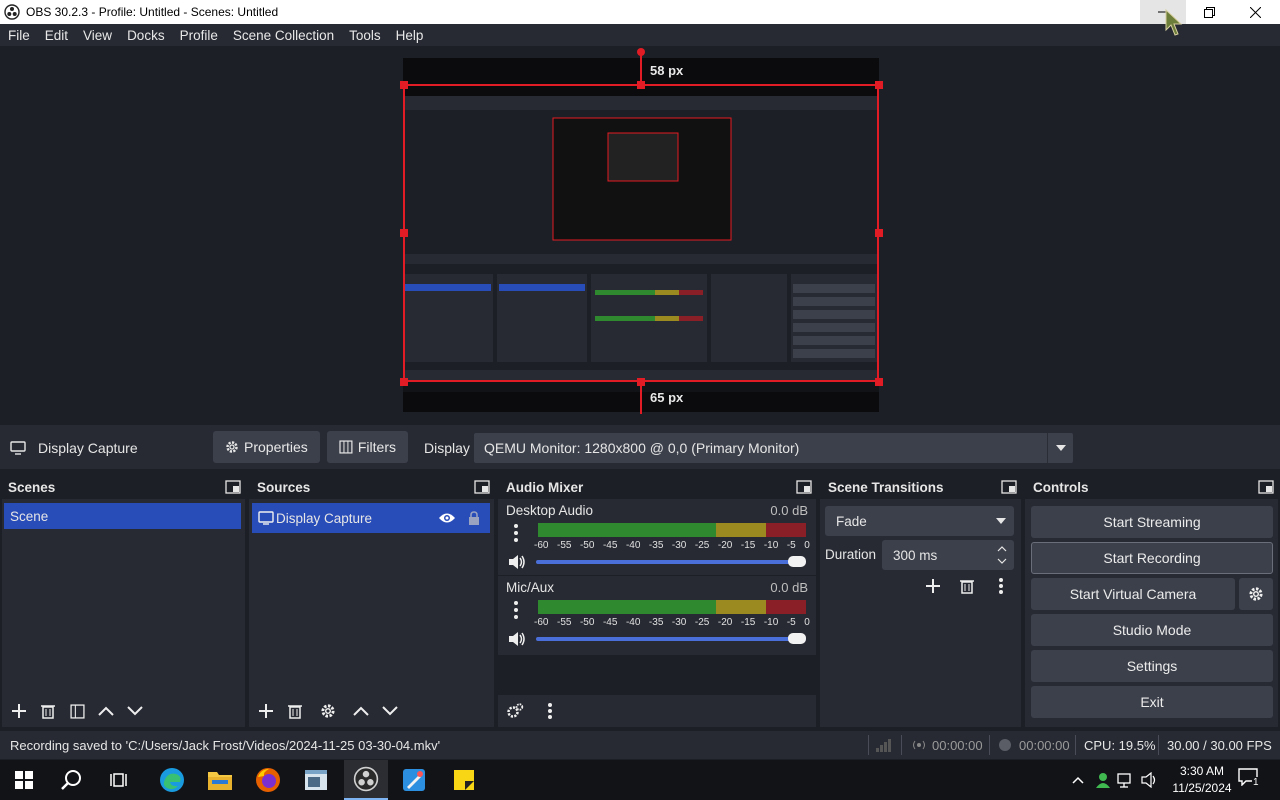  Describe the element at coordinates (464, 780) in the screenshot. I see `sticky-notes-taskbar-button` at that location.